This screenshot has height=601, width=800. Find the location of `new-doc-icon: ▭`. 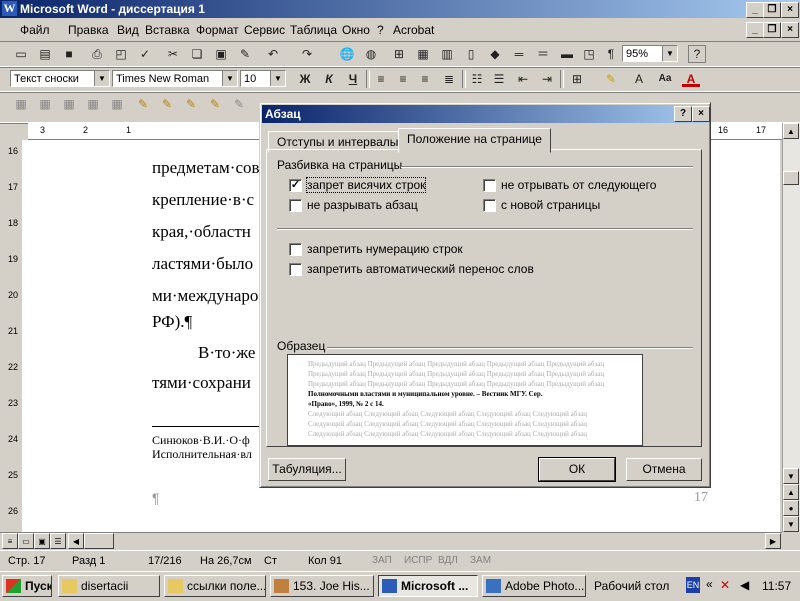

new-doc-icon: ▭ is located at coordinates (21, 54).